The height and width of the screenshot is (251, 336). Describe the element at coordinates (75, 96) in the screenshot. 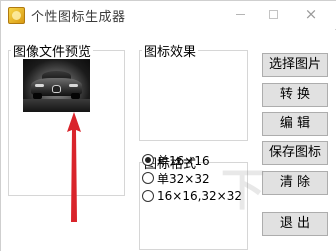

I see `car-wheel-right` at that location.